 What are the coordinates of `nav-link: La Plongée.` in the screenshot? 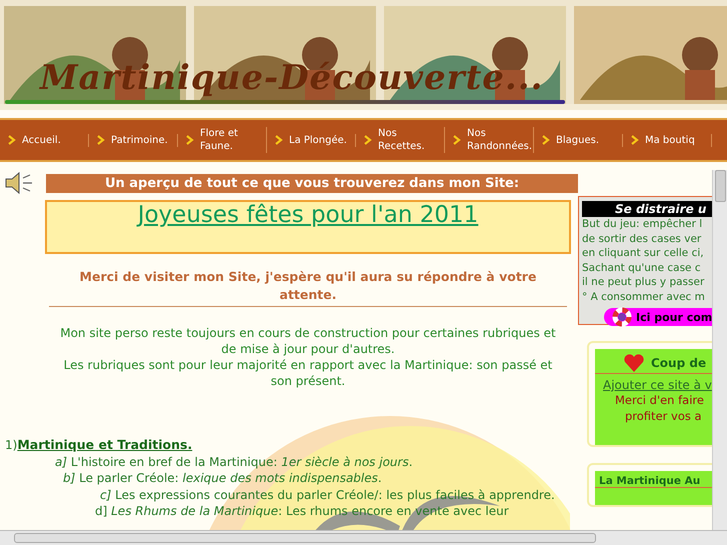 It's located at (311, 140).